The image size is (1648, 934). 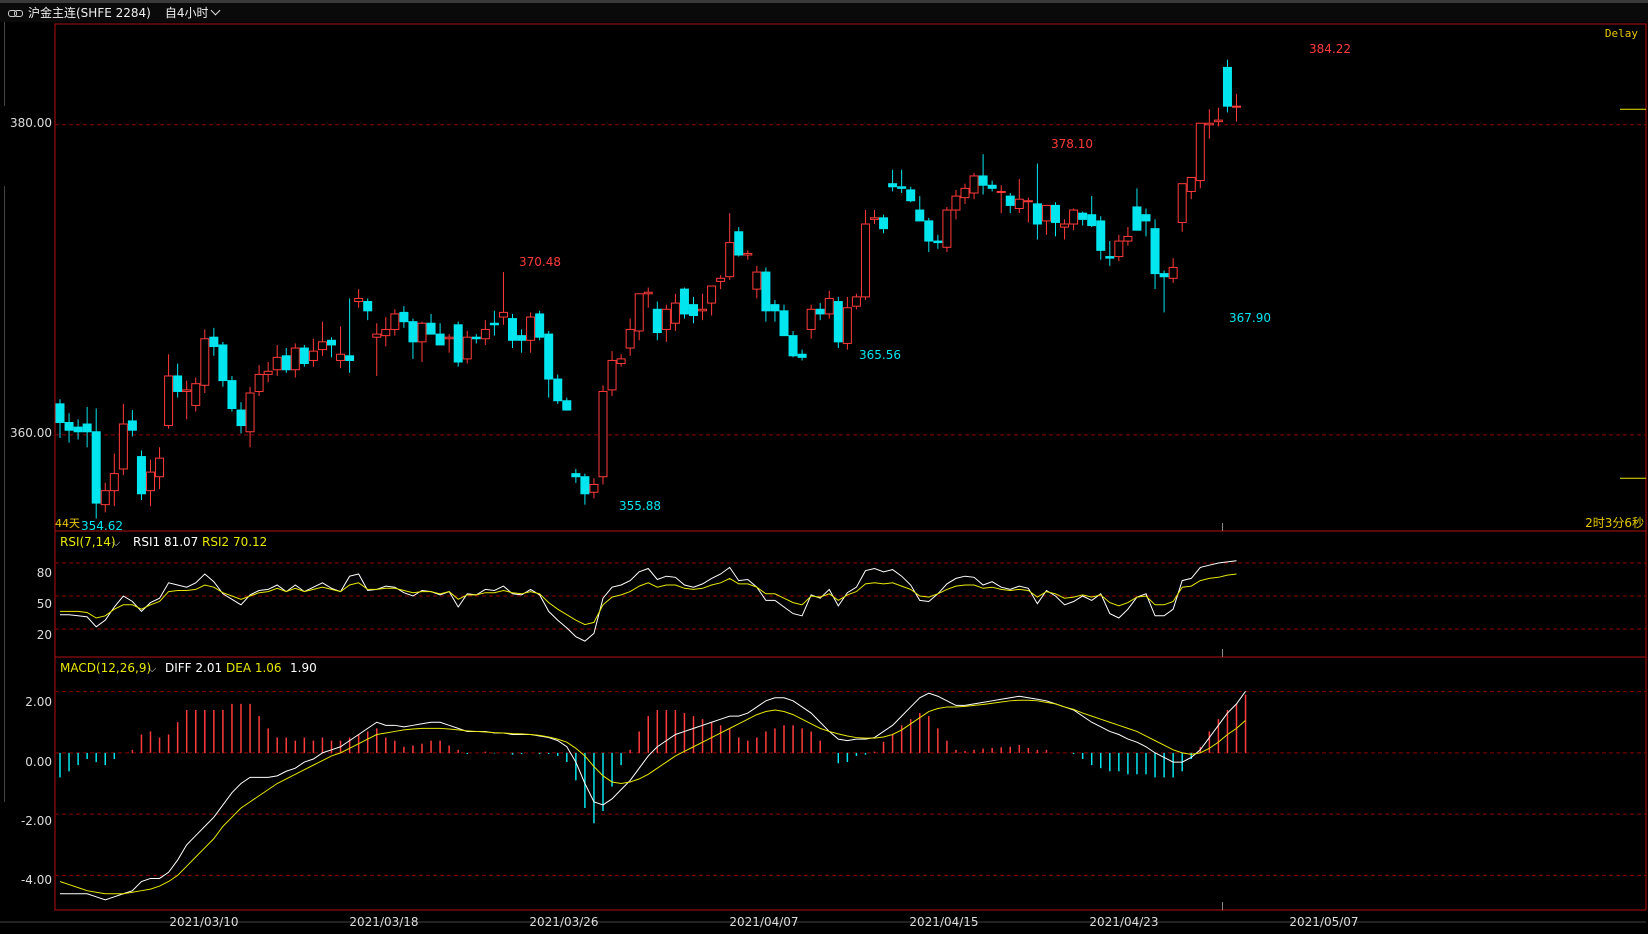 What do you see at coordinates (1621, 33) in the screenshot?
I see `delay-label: Delay` at bounding box center [1621, 33].